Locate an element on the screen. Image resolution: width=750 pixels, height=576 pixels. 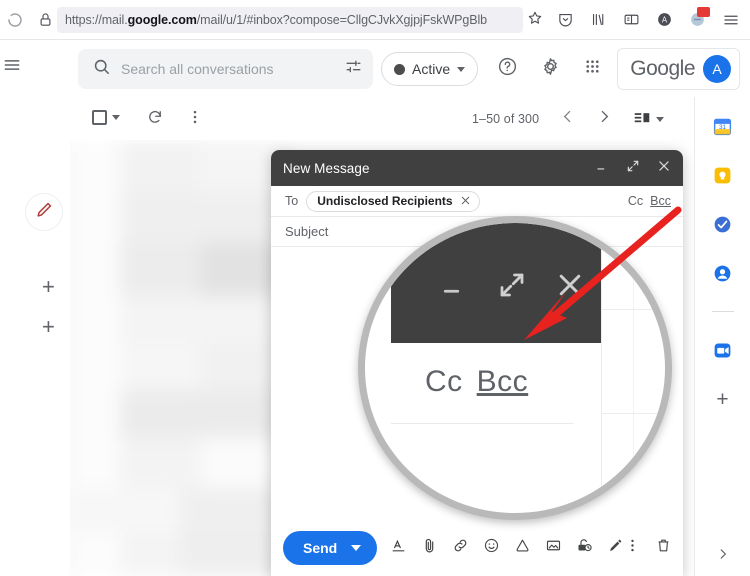
send-label: Send is located at coordinates (320, 548).